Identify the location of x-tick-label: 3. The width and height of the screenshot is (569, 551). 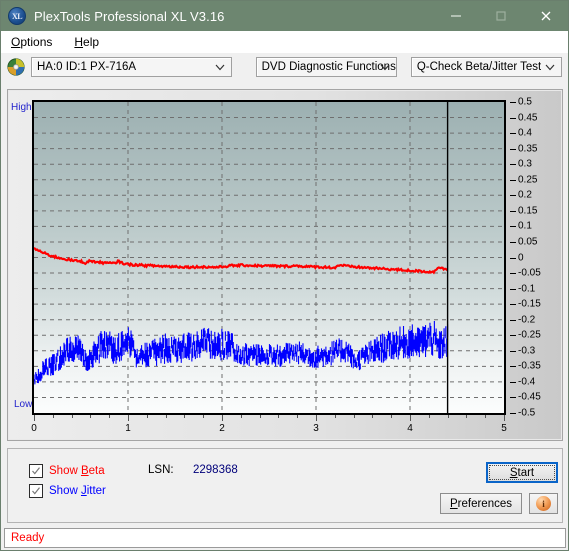
(316, 428).